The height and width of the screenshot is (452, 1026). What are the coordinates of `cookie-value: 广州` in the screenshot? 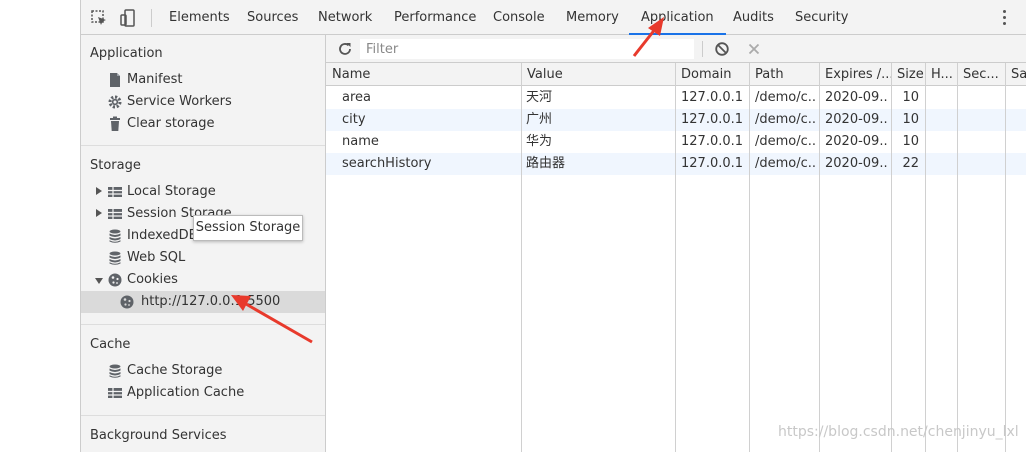 It's located at (539, 119).